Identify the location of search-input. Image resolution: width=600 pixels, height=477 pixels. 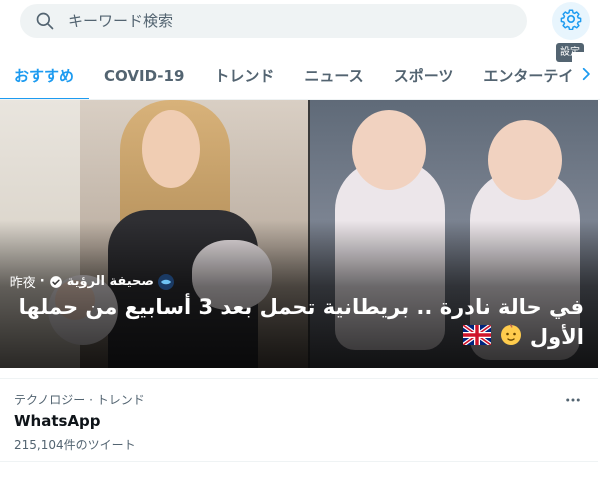
(278, 21).